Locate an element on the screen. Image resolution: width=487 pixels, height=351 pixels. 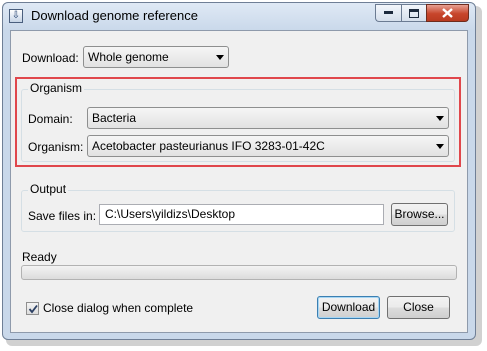
close-icon is located at coordinates (447, 13).